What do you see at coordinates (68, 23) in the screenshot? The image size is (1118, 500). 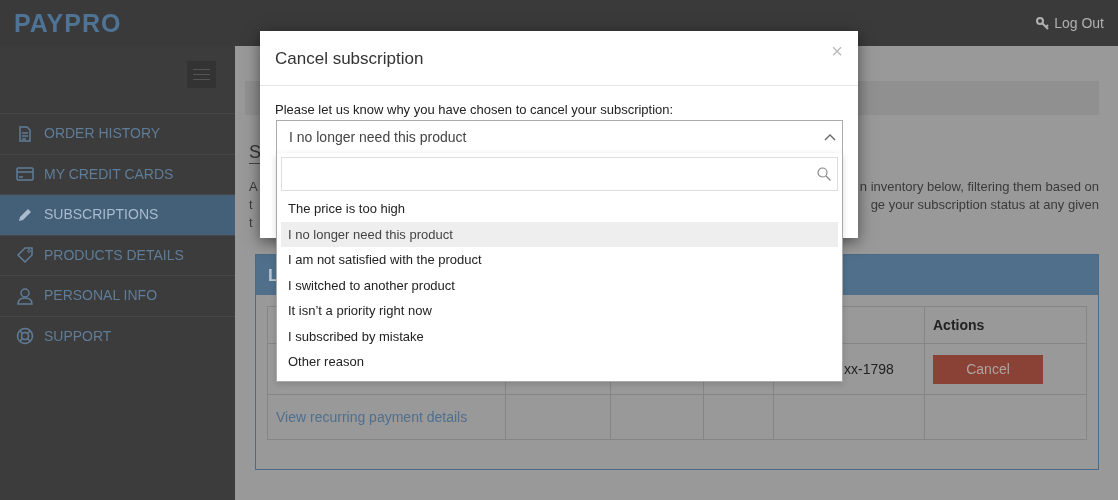 I see `logo: PAYPRO` at bounding box center [68, 23].